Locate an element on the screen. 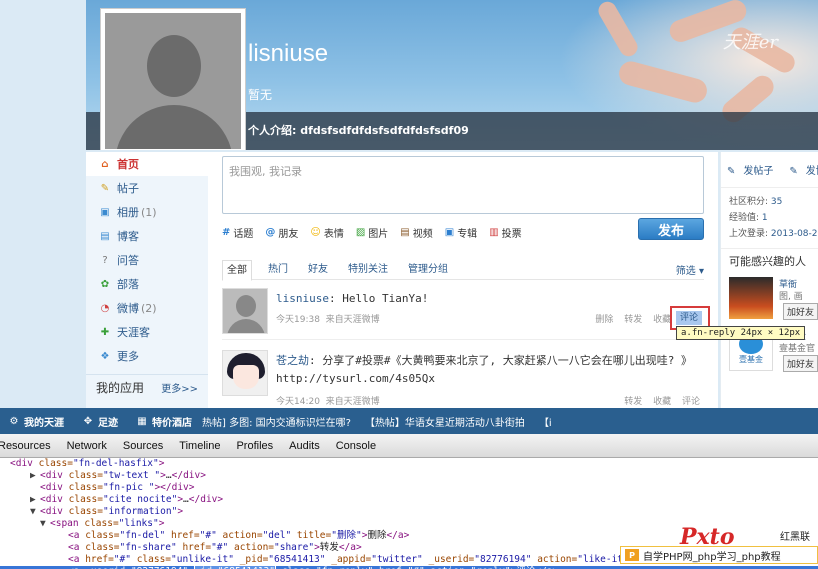 The image size is (818, 569). profile-avatar is located at coordinates (173, 79).